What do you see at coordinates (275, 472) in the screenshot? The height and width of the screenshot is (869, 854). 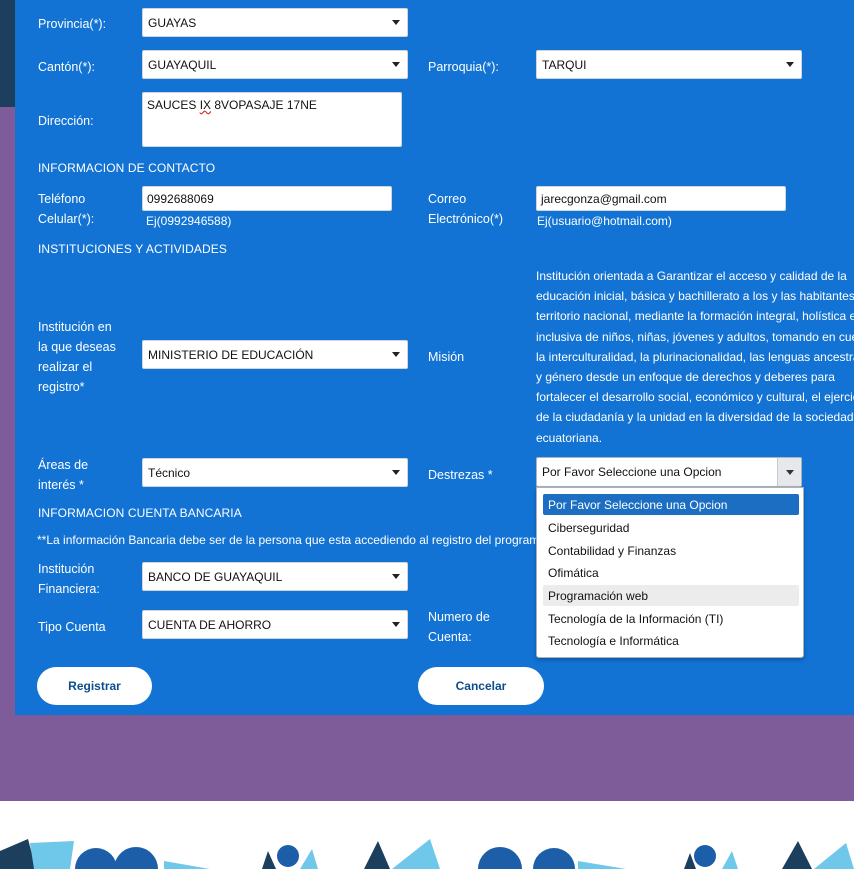 I see `areas-select: Técnico` at bounding box center [275, 472].